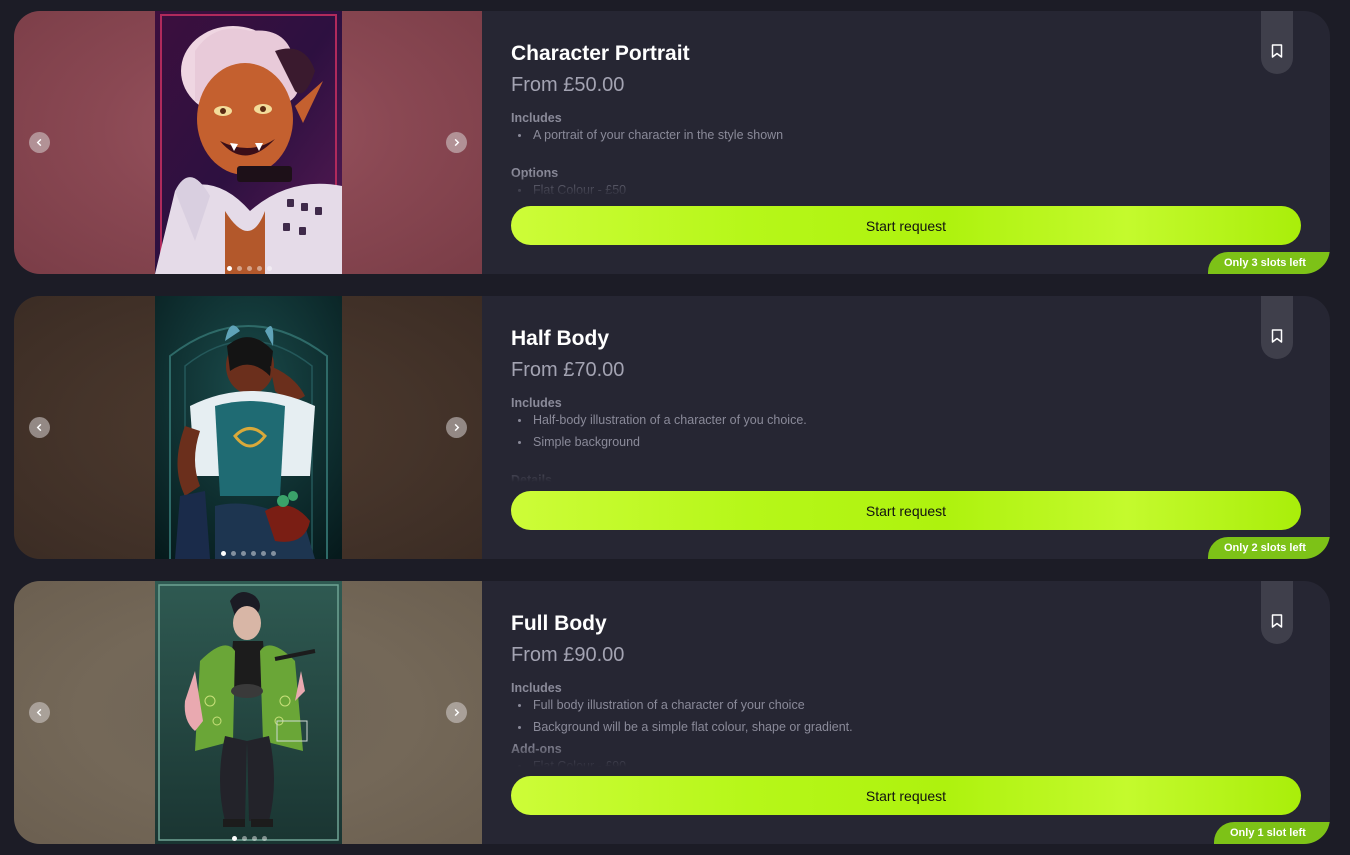  I want to click on slots-remaining-badge: Only 1 slot left, so click(1272, 833).